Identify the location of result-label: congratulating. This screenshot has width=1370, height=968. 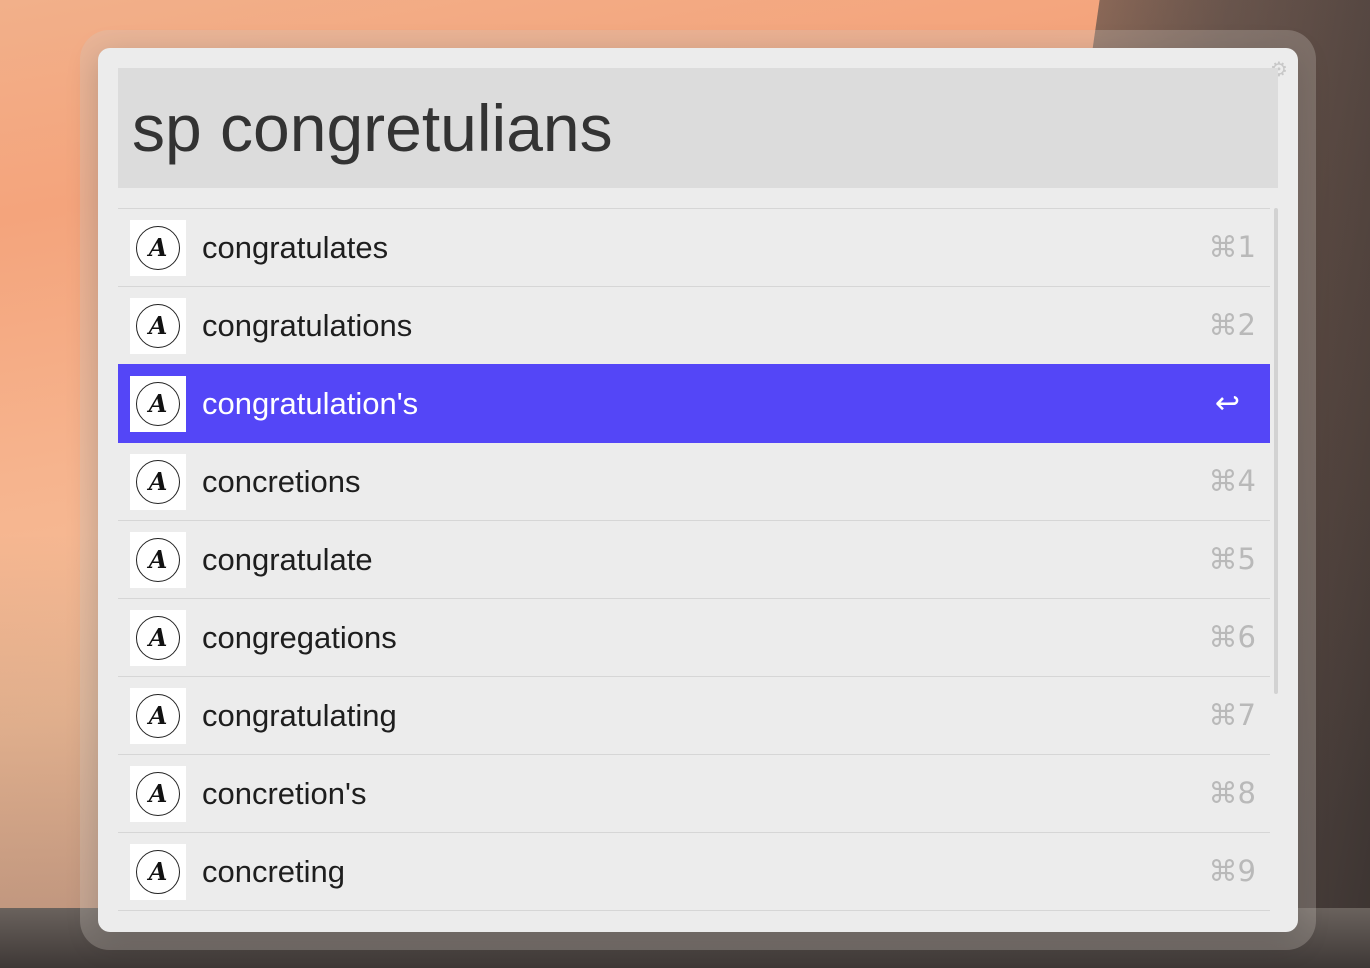
(299, 715).